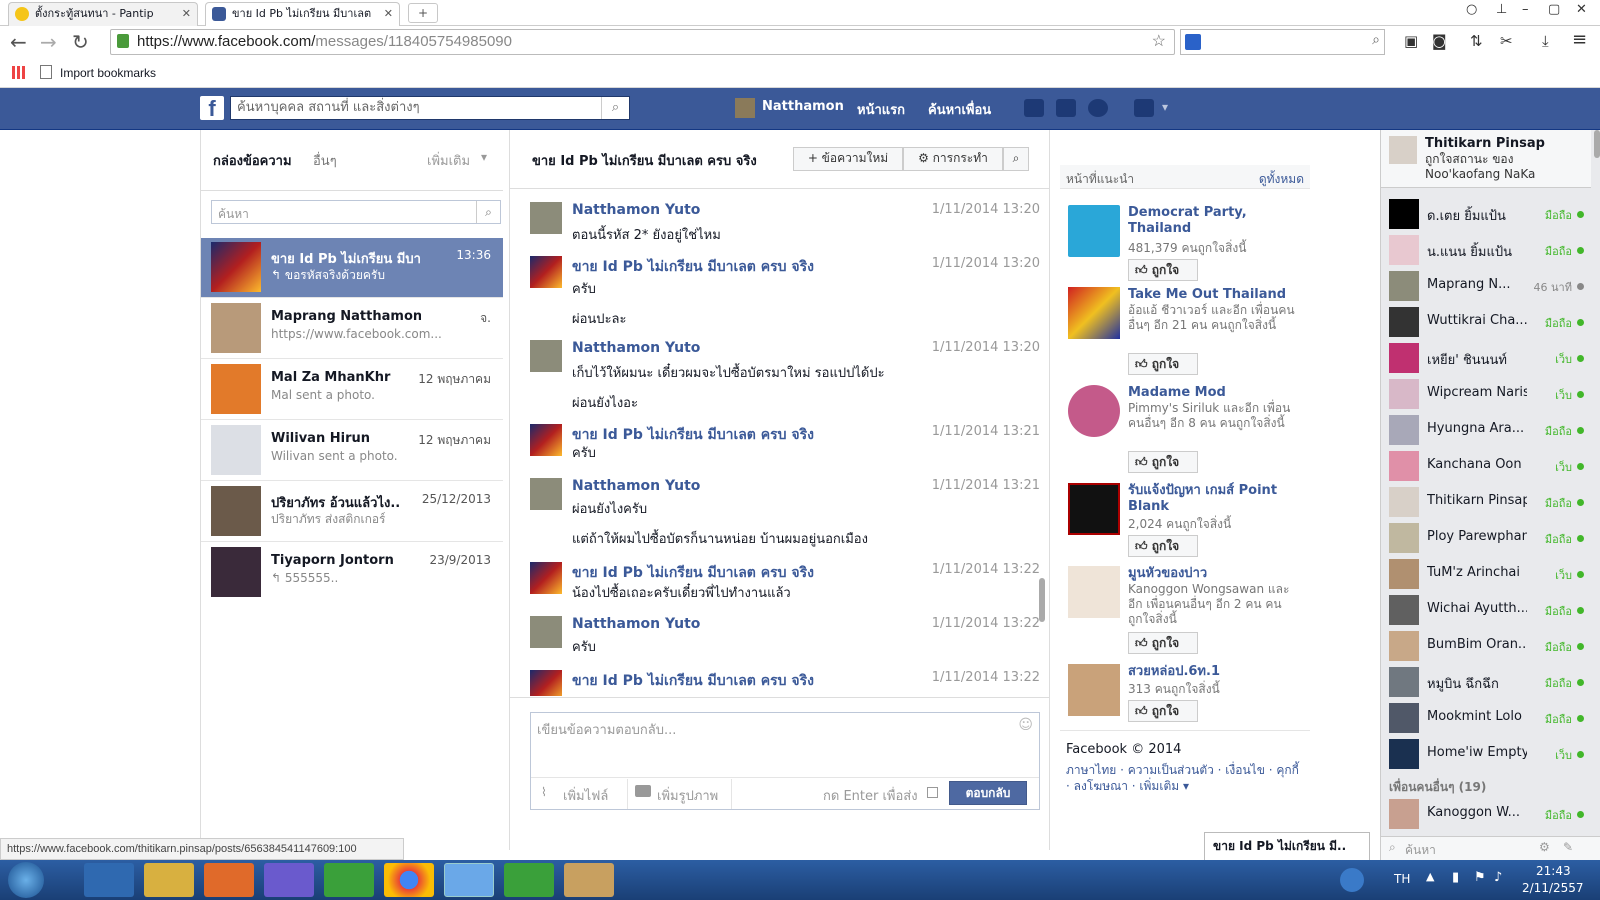  I want to click on home-link: หน้าแรก, so click(881, 109).